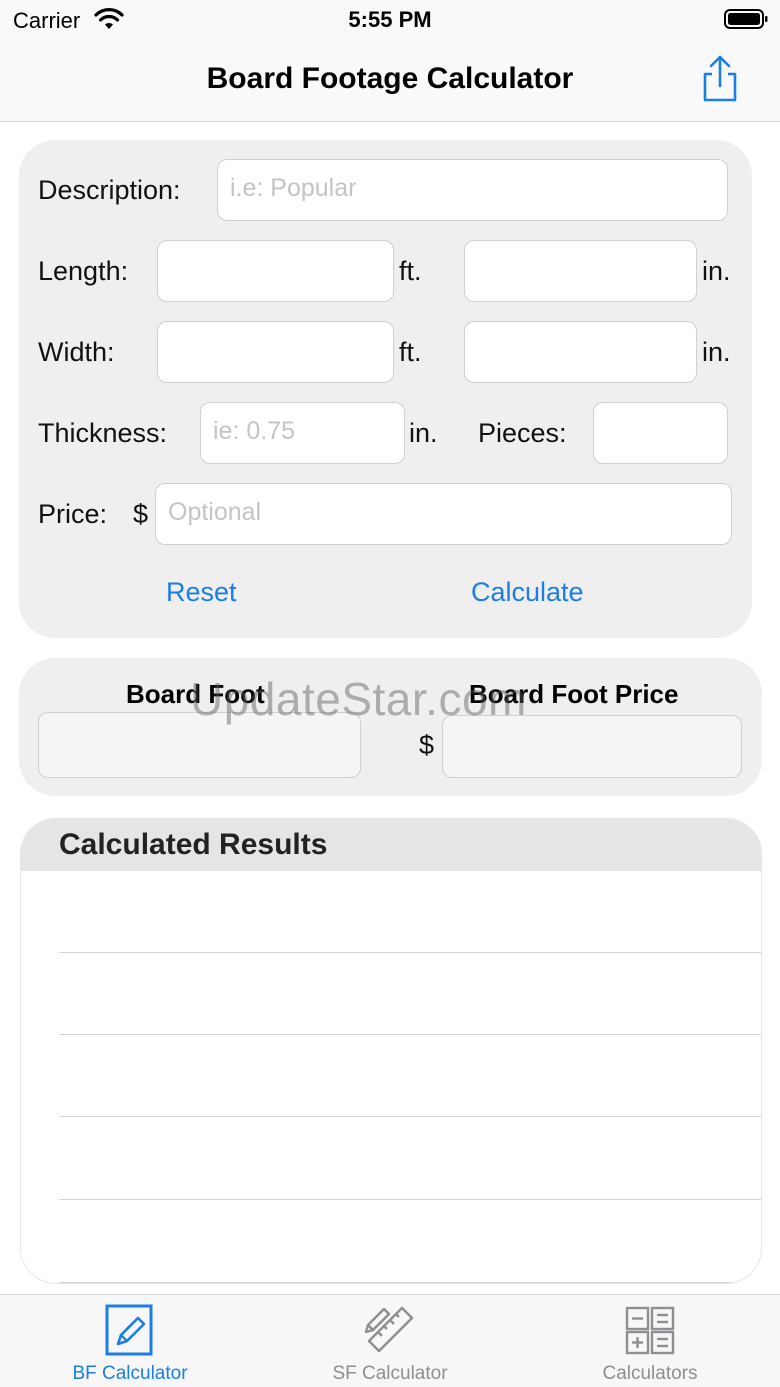 The height and width of the screenshot is (1387, 780). What do you see at coordinates (650, 1330) in the screenshot?
I see `calculator-icon` at bounding box center [650, 1330].